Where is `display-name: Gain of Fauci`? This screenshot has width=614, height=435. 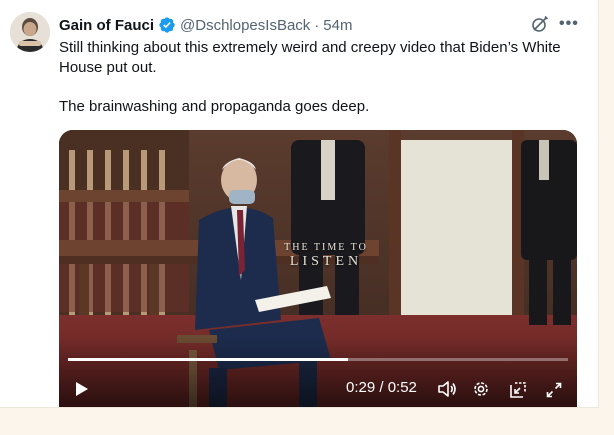 display-name: Gain of Fauci is located at coordinates (106, 25).